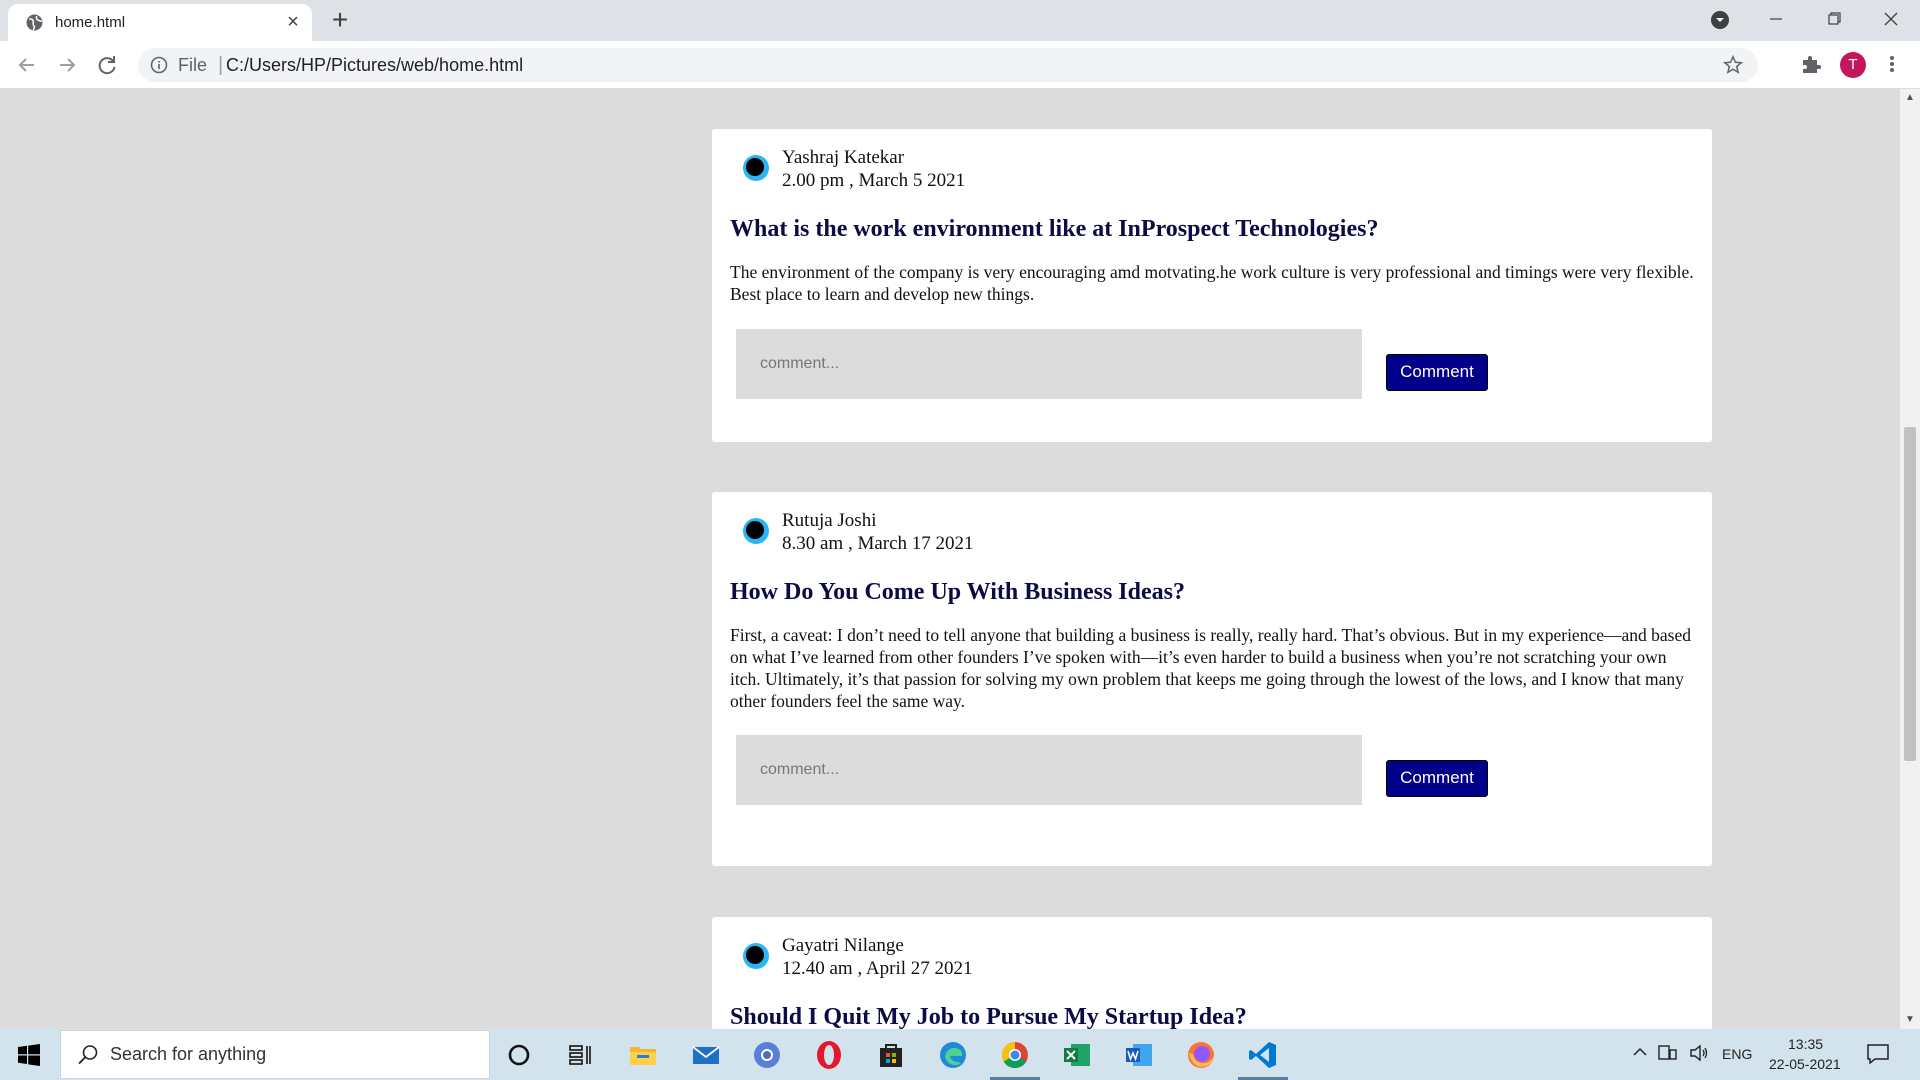  What do you see at coordinates (159, 65) in the screenshot?
I see `info-icon` at bounding box center [159, 65].